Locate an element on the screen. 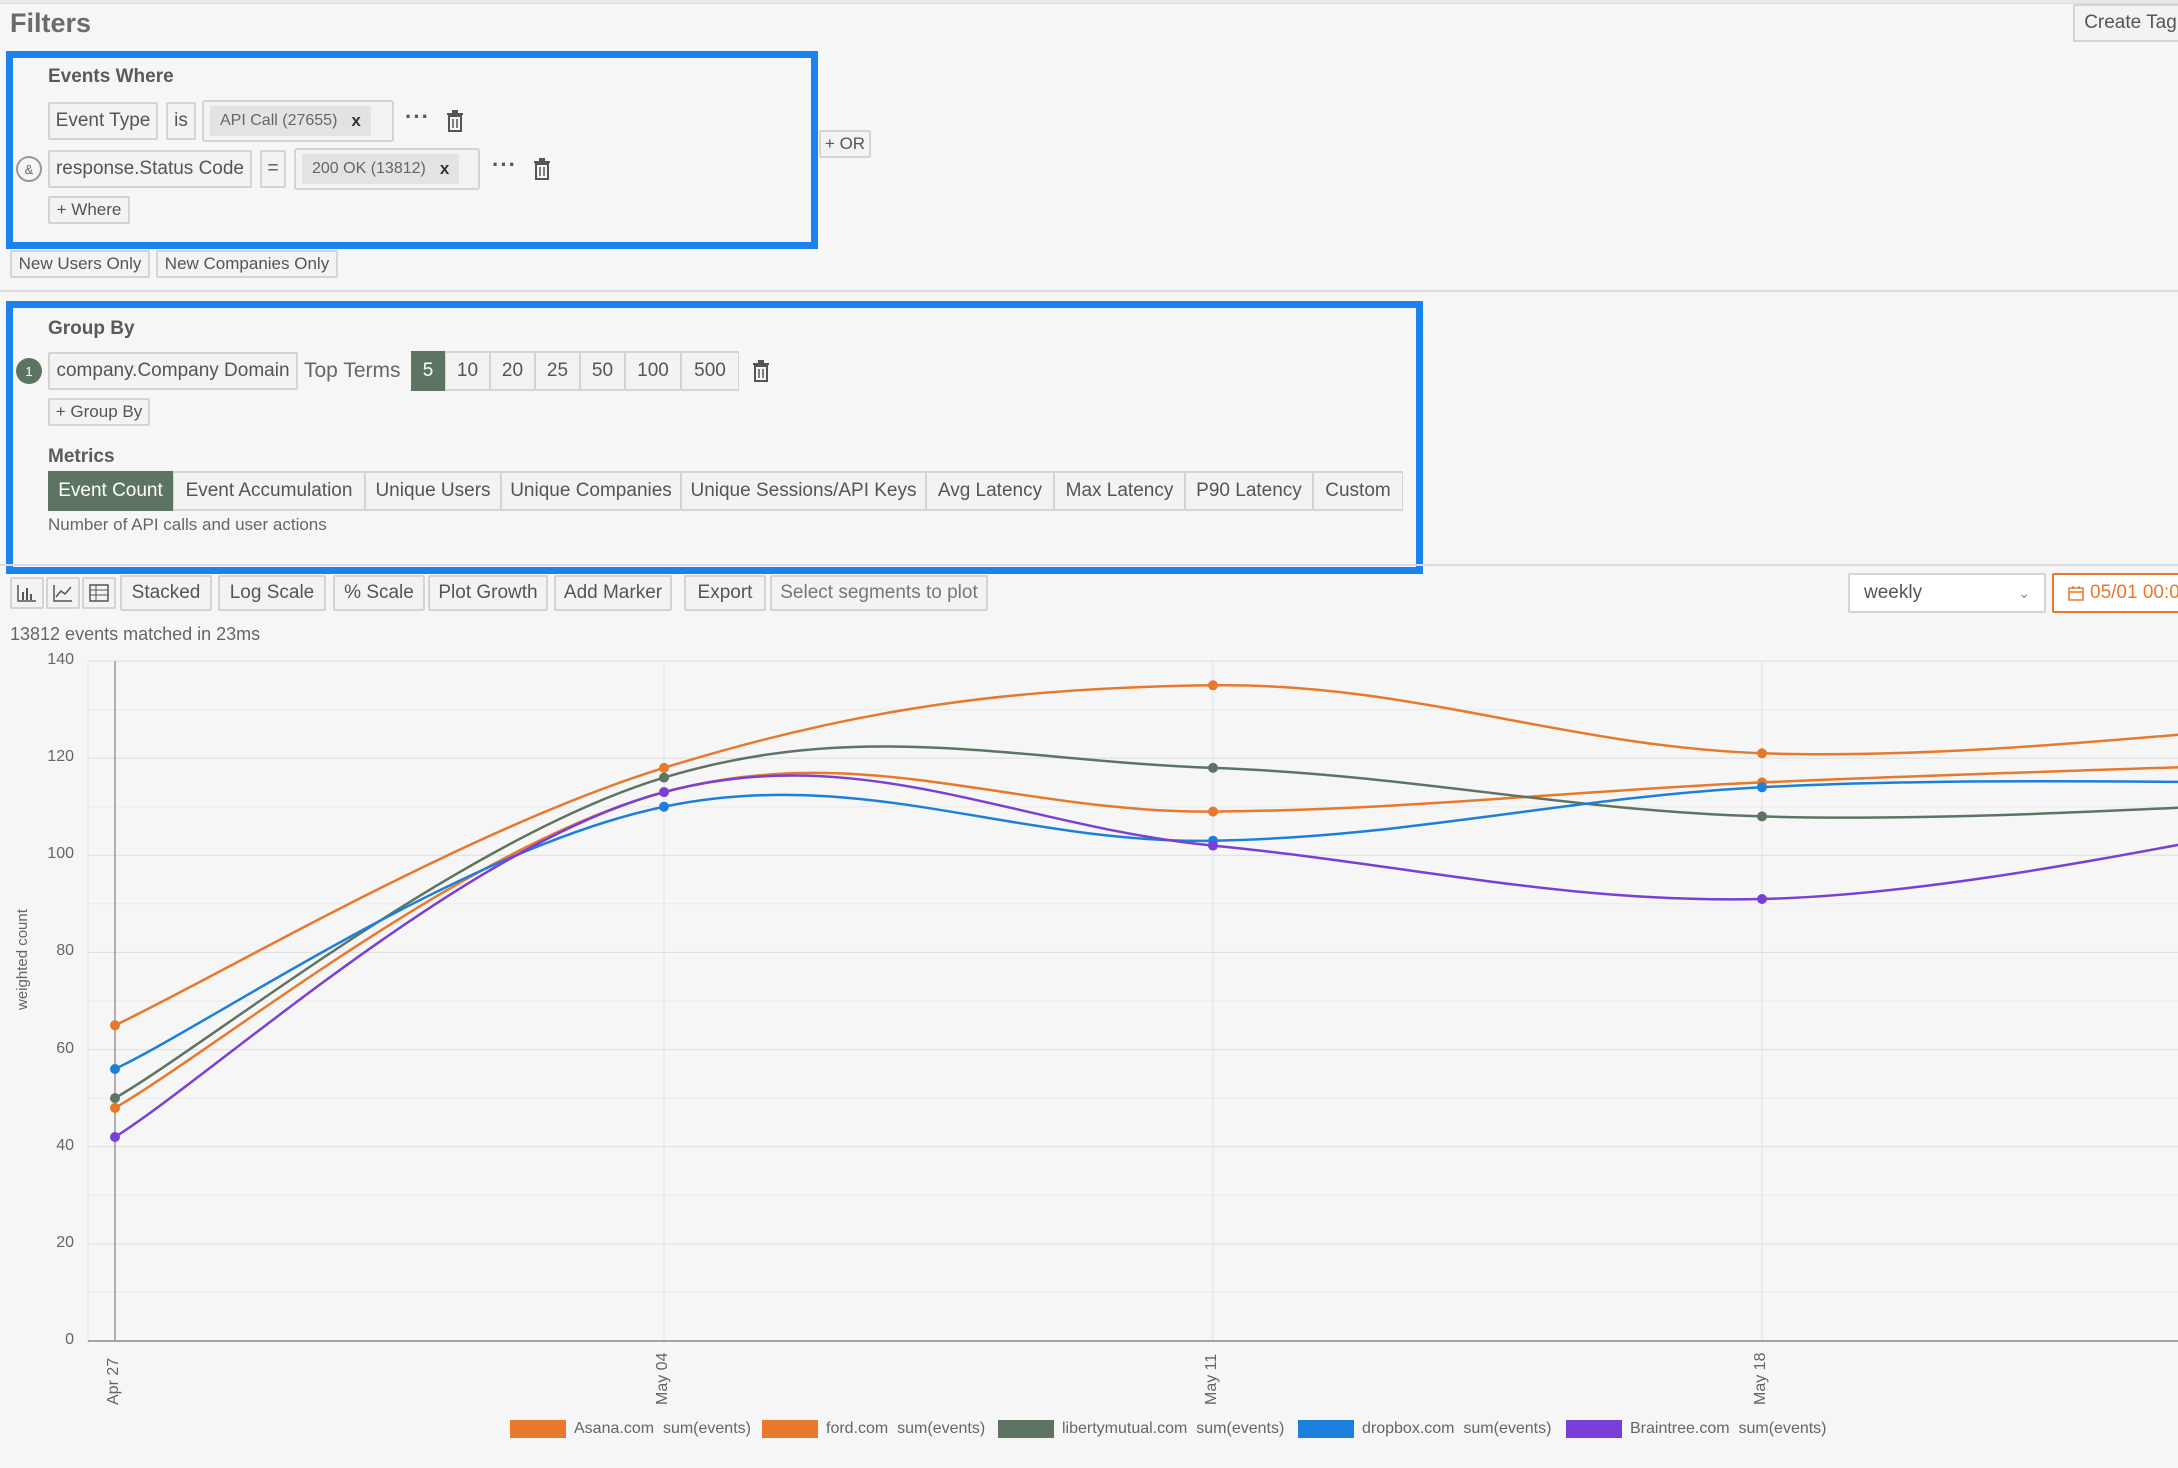  add-group-by-button: + Group By is located at coordinates (99, 412).